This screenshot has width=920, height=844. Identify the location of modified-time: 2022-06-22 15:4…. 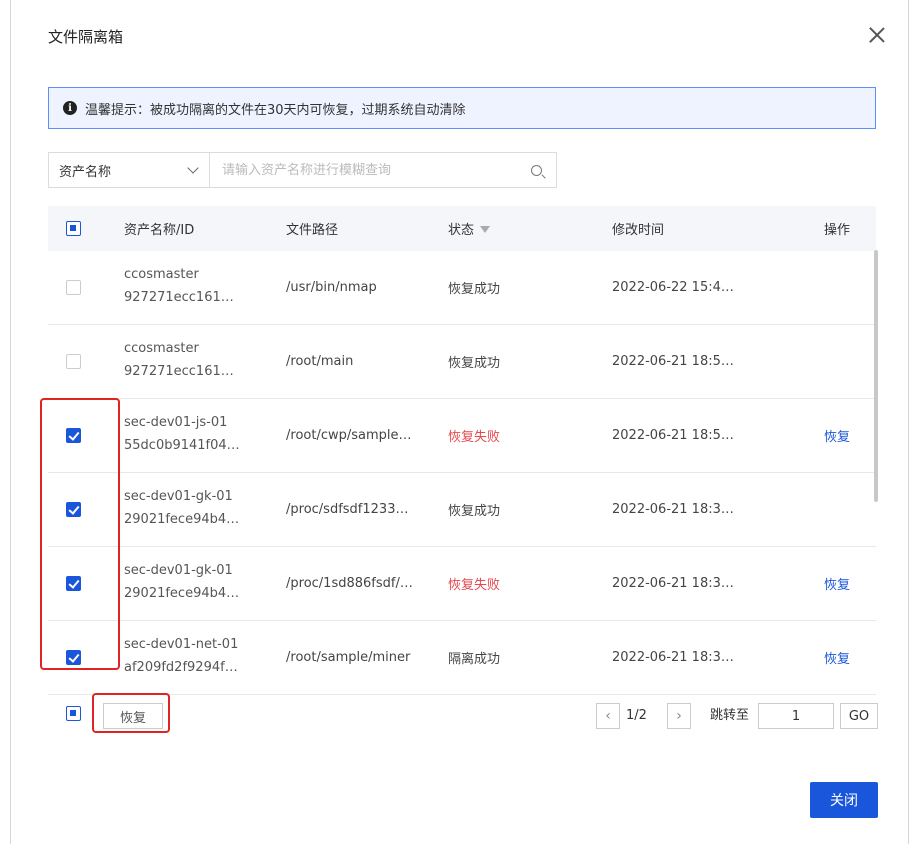
(673, 287).